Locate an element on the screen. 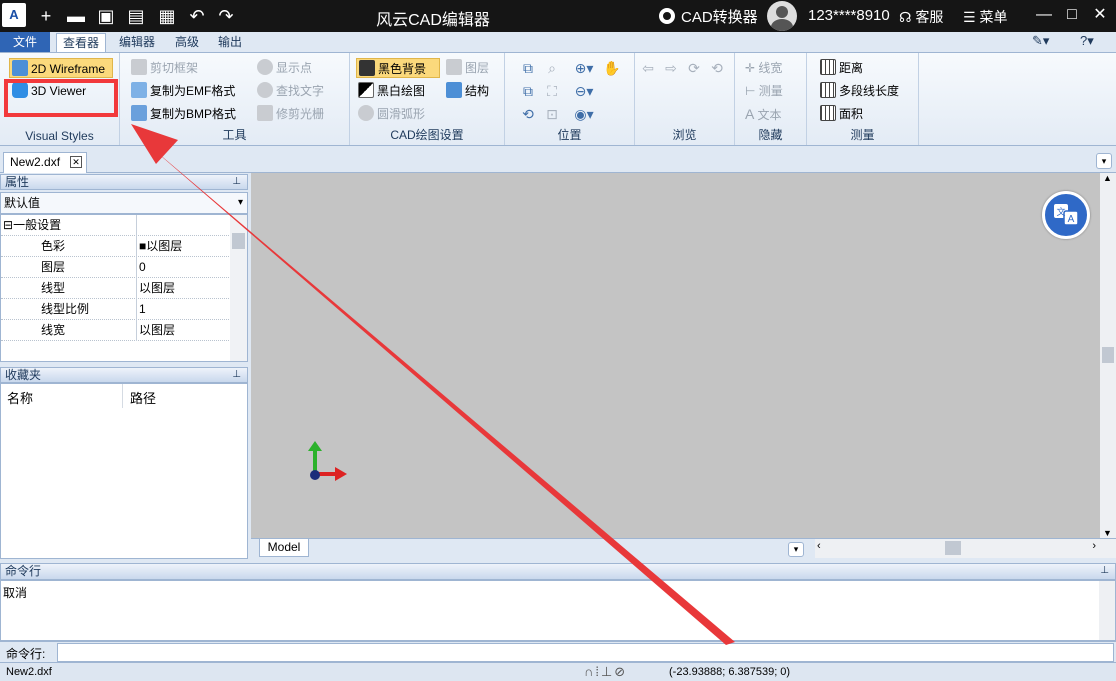 The image size is (1116, 681). wireframe-2d-button: 2D Wireframe is located at coordinates (61, 68).